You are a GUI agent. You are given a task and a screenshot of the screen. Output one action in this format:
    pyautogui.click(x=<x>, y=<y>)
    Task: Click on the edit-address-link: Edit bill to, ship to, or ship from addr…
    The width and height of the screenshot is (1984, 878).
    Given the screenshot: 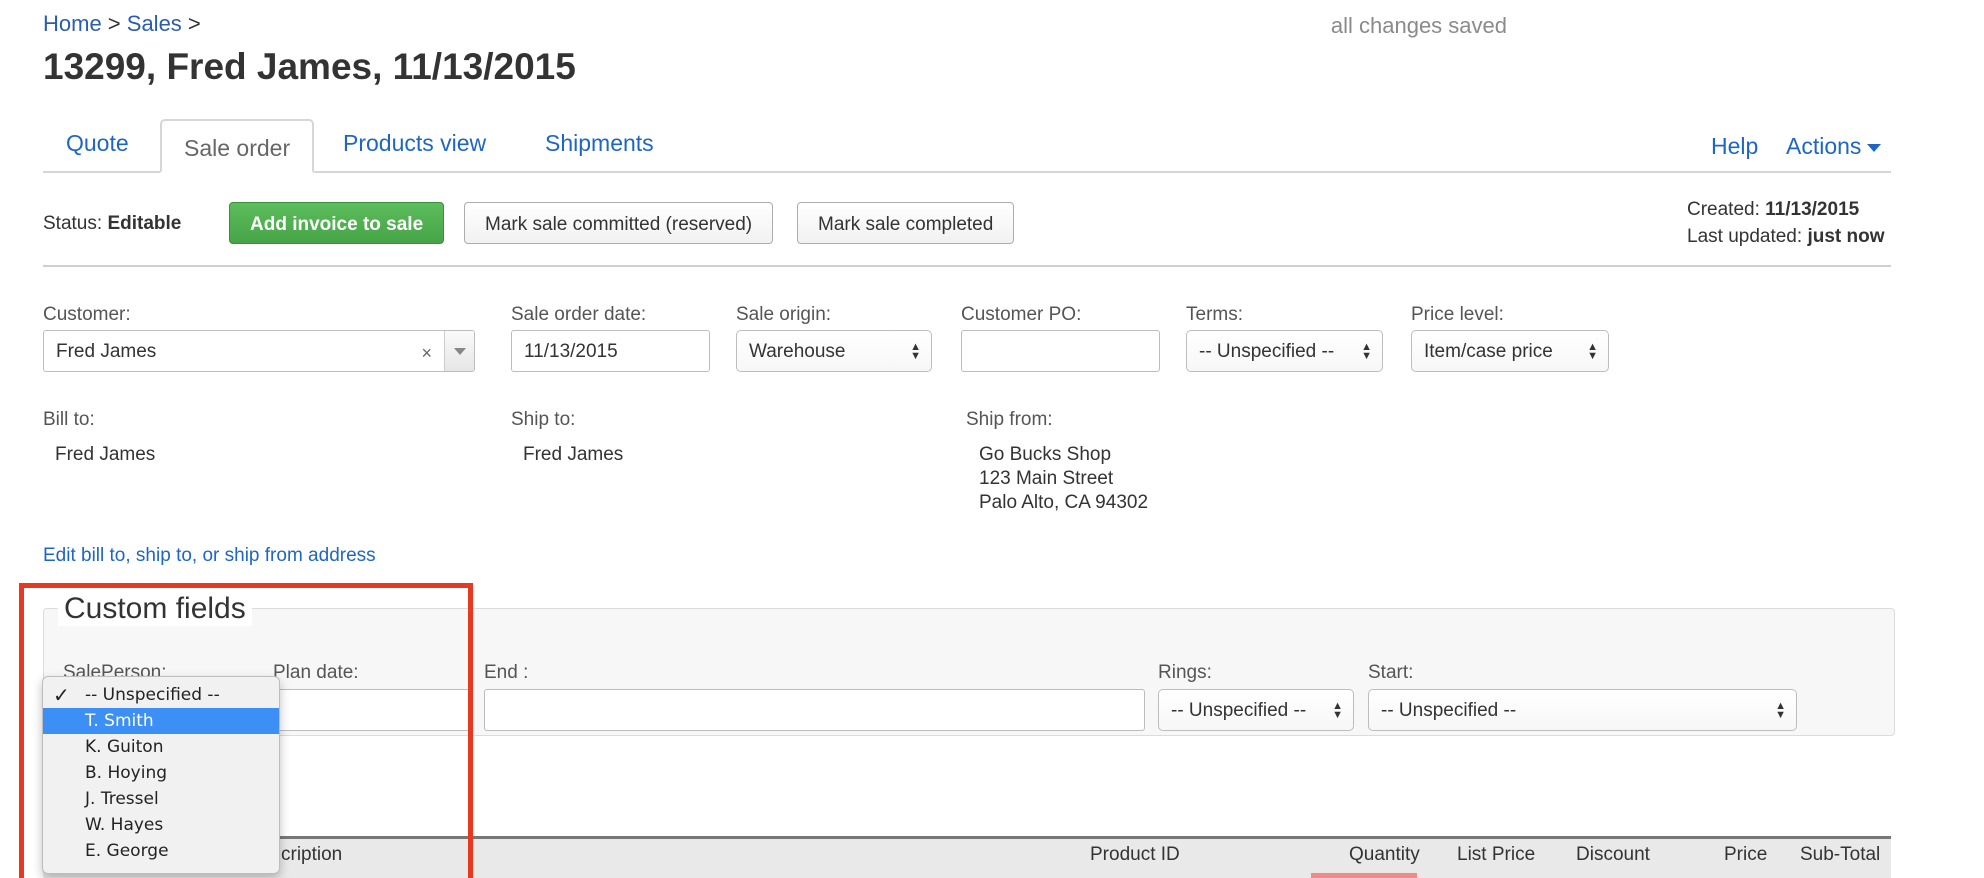 What is the action you would take?
    pyautogui.click(x=209, y=556)
    